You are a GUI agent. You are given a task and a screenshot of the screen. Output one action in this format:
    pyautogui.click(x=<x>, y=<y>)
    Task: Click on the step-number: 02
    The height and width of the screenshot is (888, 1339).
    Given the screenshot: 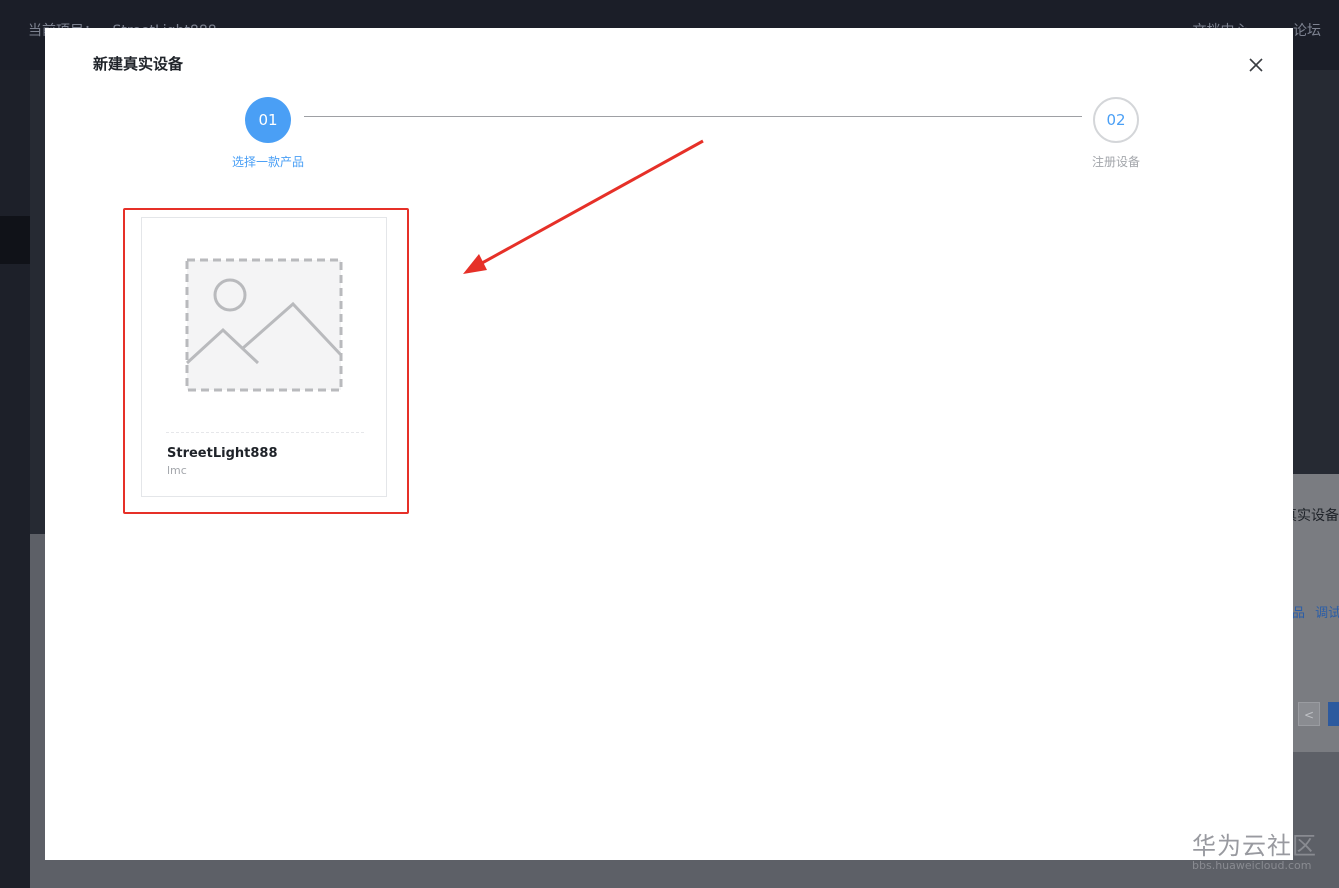 What is the action you would take?
    pyautogui.click(x=1116, y=120)
    